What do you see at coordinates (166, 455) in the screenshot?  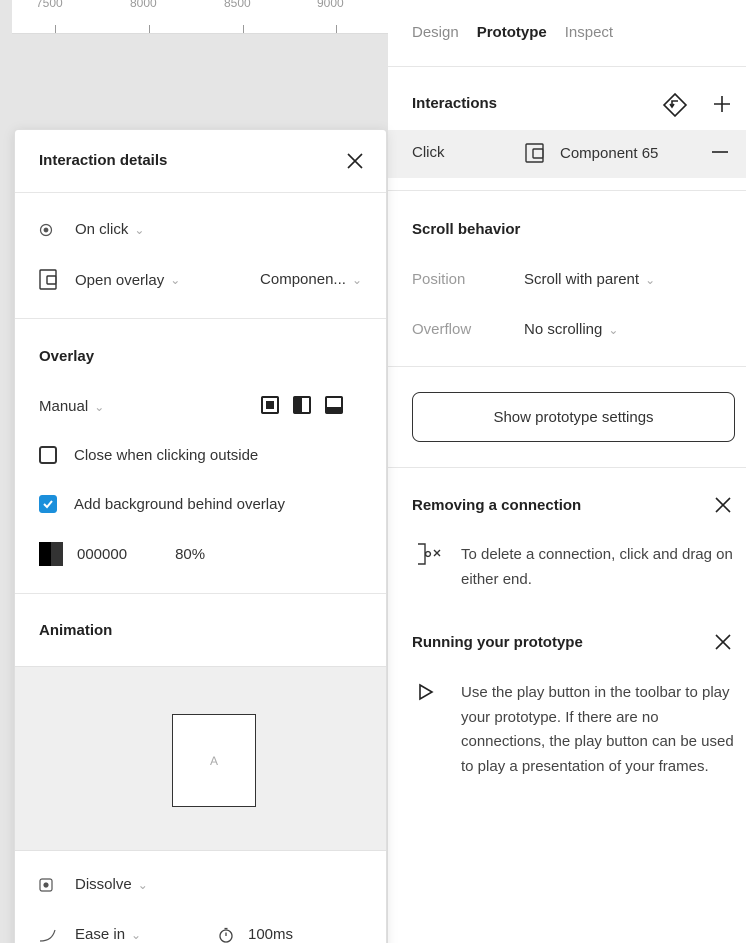 I see `close-outside-label: Close when clicking outside` at bounding box center [166, 455].